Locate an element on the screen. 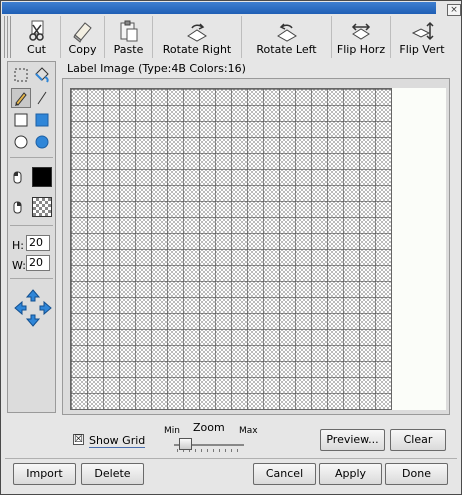 The image size is (462, 495). delete-button: Delete is located at coordinates (112, 474).